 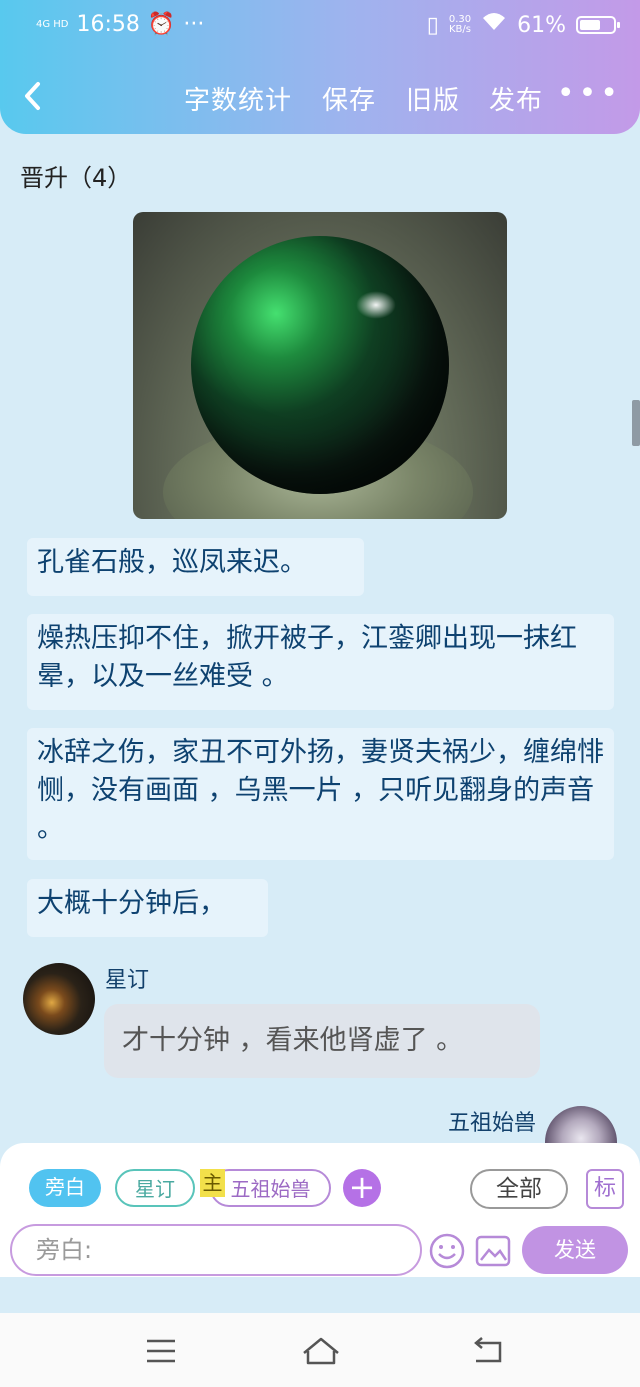 What do you see at coordinates (320, 26) in the screenshot?
I see `status-bar: 4G HD 16:58 ⏰ ··· ▯ 0.30 KB/s 61%` at bounding box center [320, 26].